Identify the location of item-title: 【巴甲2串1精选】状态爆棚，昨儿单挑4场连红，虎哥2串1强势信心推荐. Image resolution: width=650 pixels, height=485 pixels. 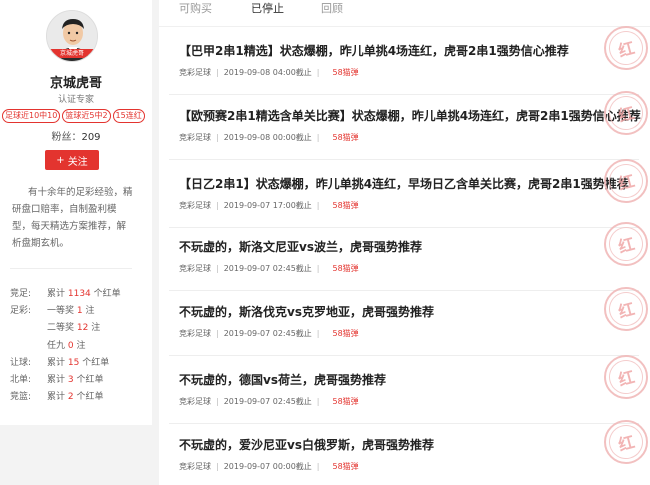
(374, 50).